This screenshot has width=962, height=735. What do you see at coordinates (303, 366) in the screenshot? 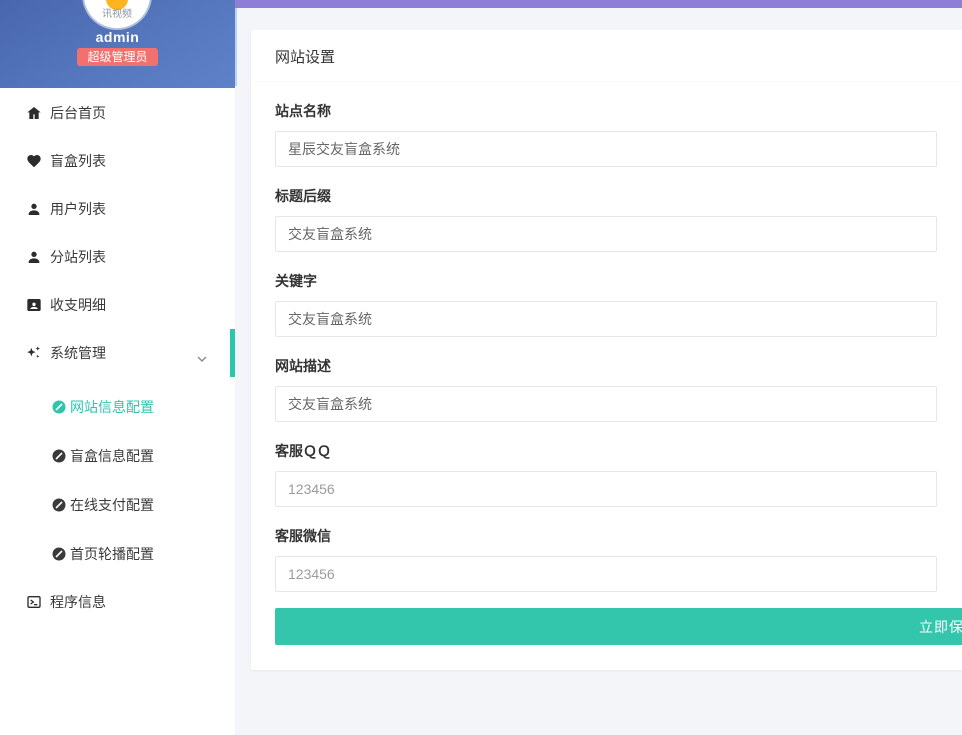
I see `field-label: 网站描述` at bounding box center [303, 366].